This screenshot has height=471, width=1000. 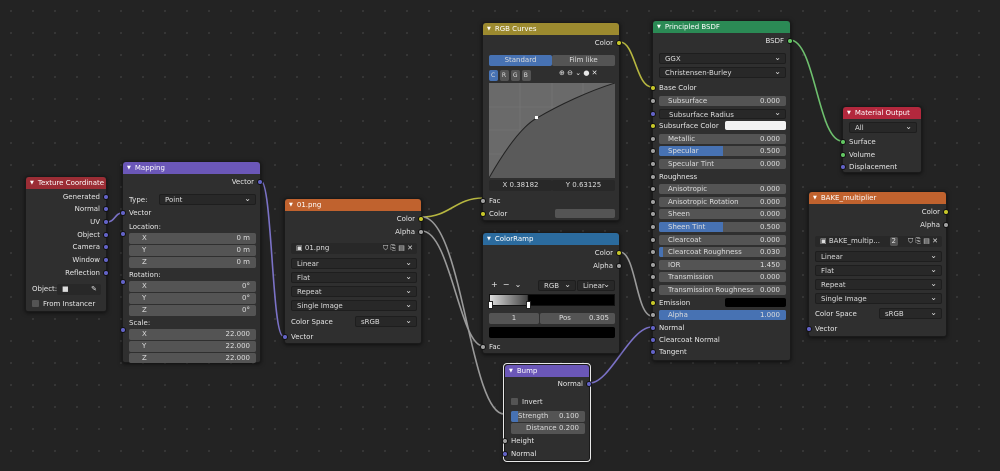 I want to click on tab-film-like: Film like, so click(x=583, y=60).